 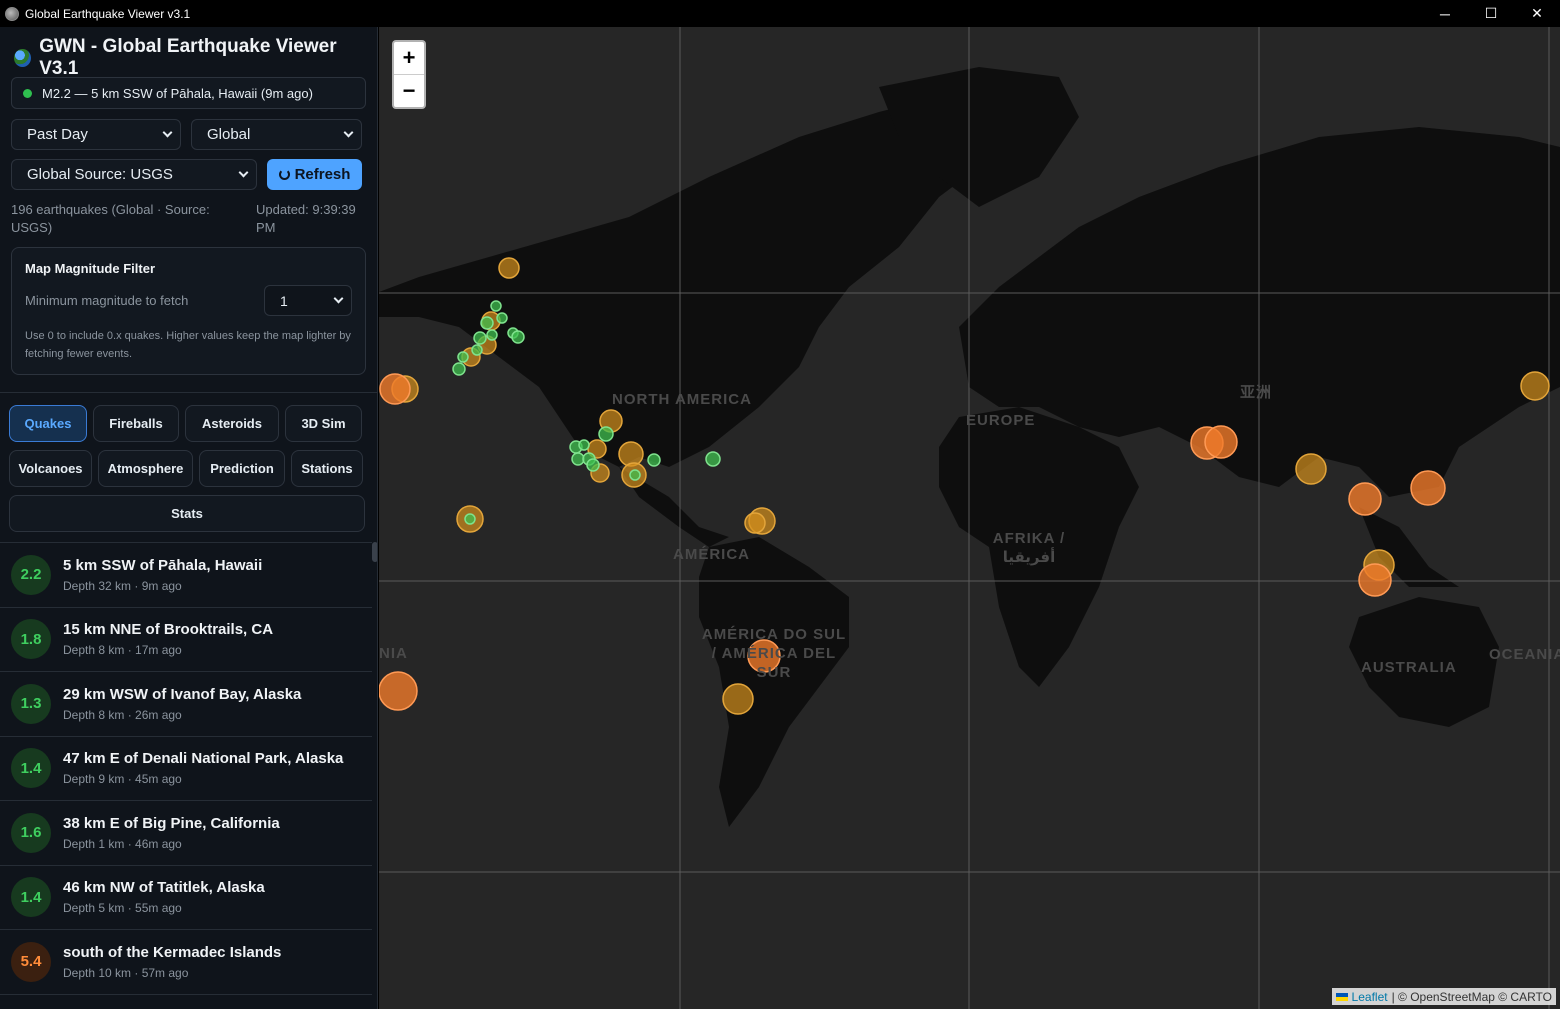 What do you see at coordinates (122, 908) in the screenshot?
I see `quake-meta: Depth 5 km · 55m ago` at bounding box center [122, 908].